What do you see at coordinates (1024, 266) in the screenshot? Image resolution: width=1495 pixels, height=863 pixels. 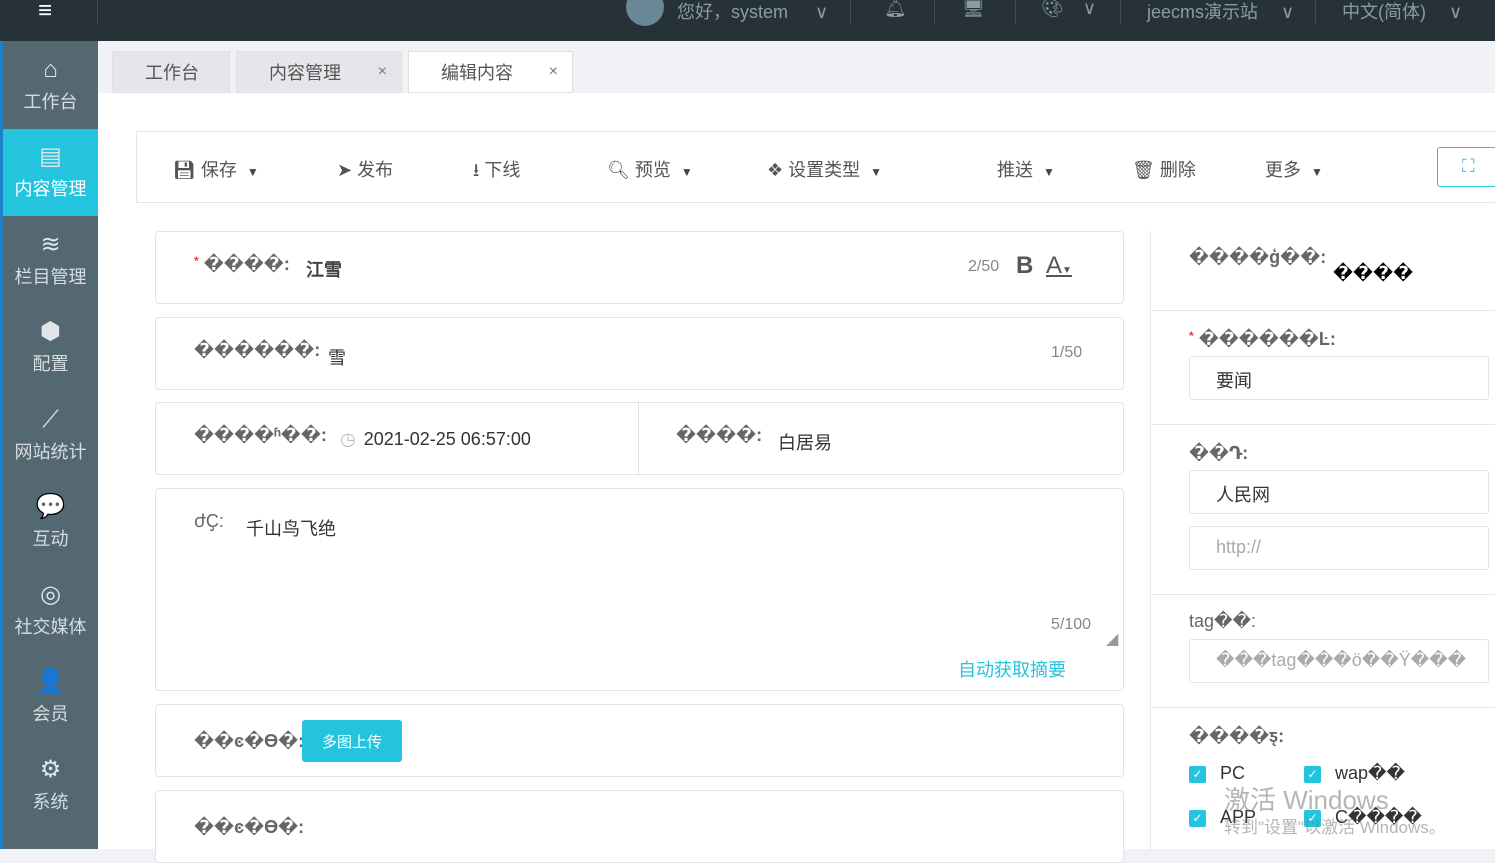 I see `bold-button: B` at bounding box center [1024, 266].